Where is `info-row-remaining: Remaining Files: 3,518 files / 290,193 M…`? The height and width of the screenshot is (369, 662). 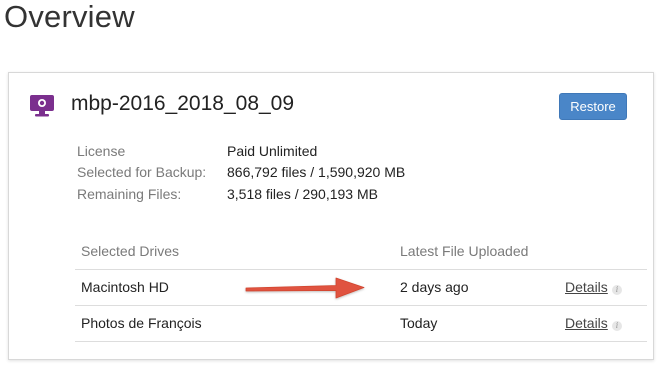 info-row-remaining: Remaining Files: 3,518 files / 290,193 M… is located at coordinates (227, 194).